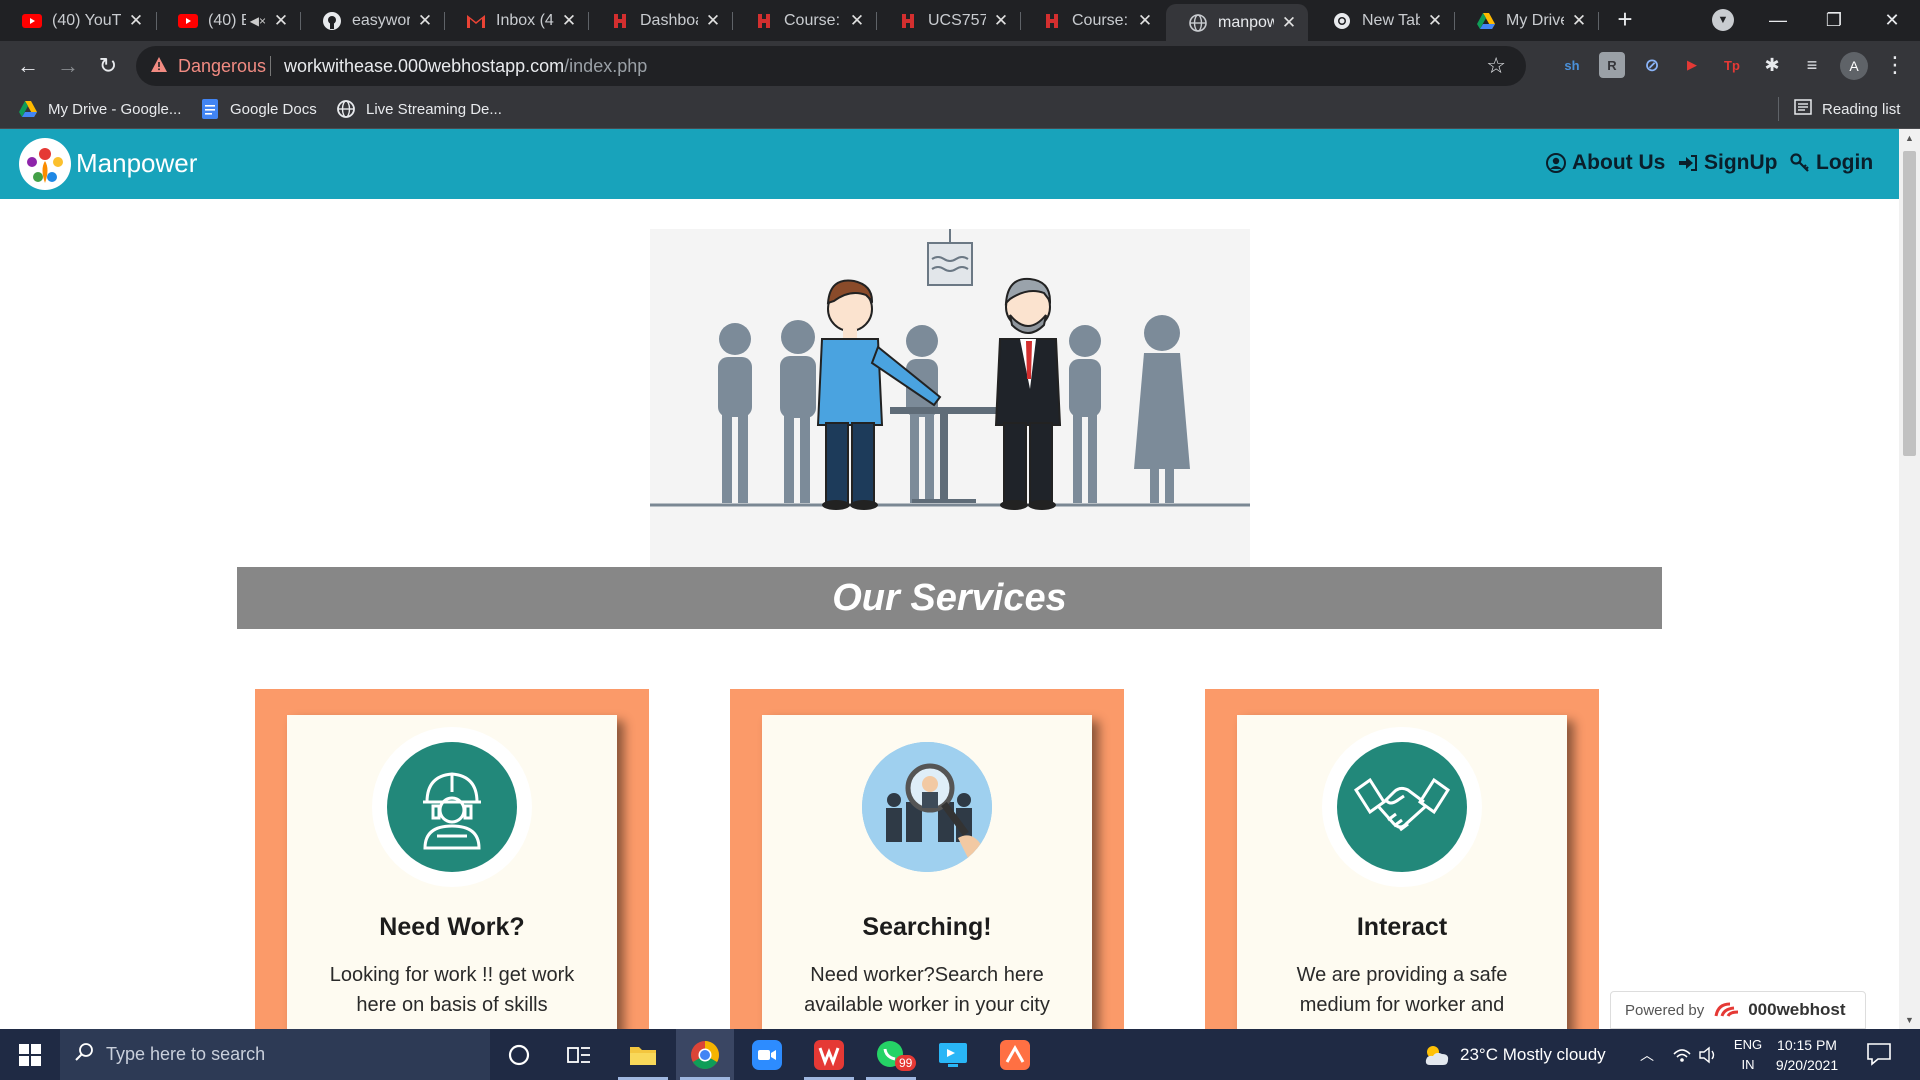 The width and height of the screenshot is (1920, 1080). What do you see at coordinates (953, 1054) in the screenshot?
I see `remote-desktop-icon` at bounding box center [953, 1054].